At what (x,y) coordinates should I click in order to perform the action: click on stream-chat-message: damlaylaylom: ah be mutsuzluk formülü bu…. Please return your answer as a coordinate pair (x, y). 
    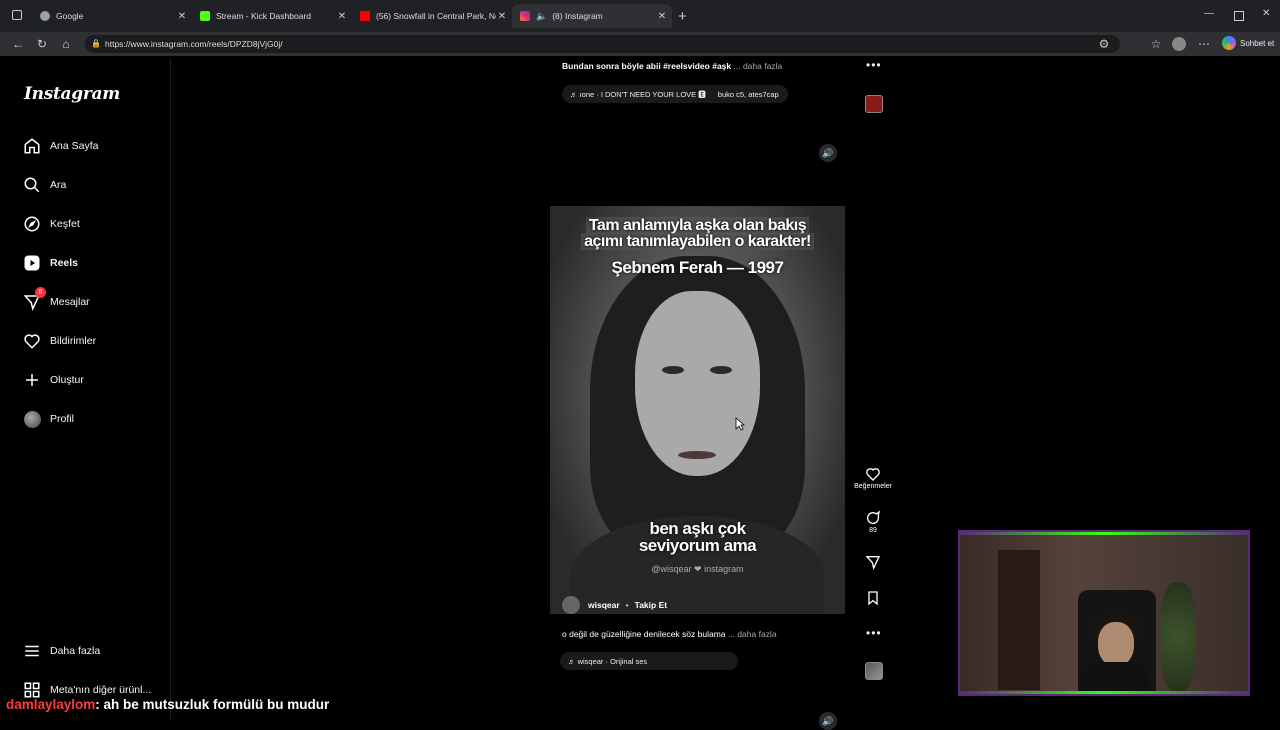
    Looking at the image, I should click on (167, 704).